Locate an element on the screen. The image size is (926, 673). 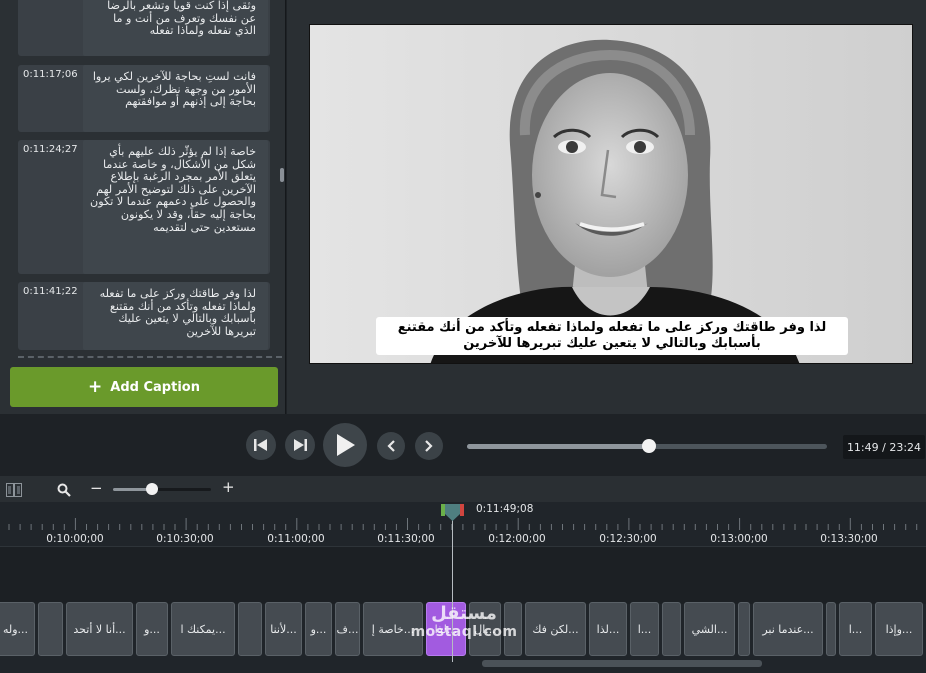
plus-icon: + is located at coordinates (95, 386).